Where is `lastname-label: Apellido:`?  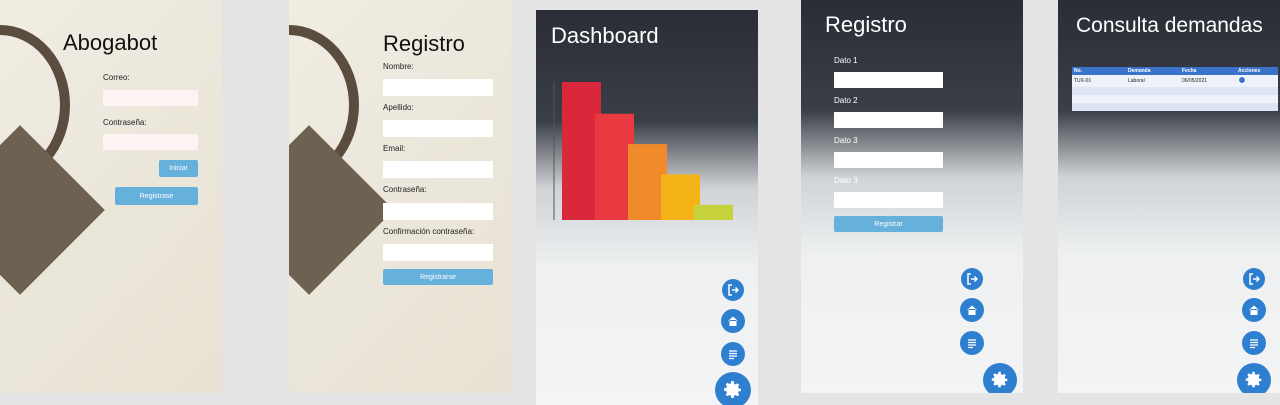 lastname-label: Apellido: is located at coordinates (398, 107).